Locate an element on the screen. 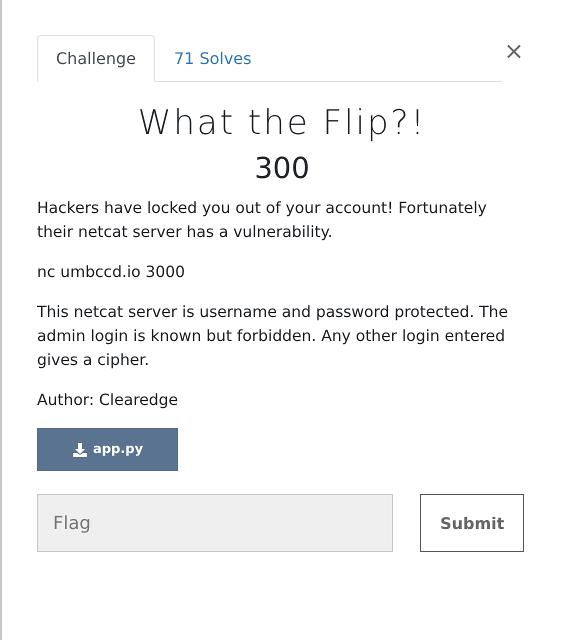  description-text: This netcat server is username and password protected. The admin login is known but forbidden. Any other login entered gives a cipher. is located at coordinates (273, 336).